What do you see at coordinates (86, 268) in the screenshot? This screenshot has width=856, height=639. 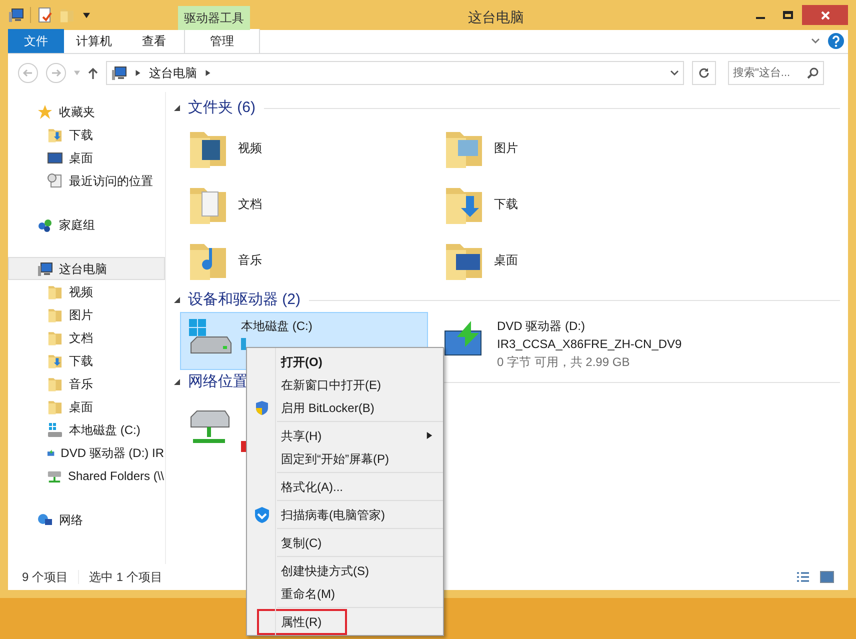 I see `sidebar-item: 这台电脑` at bounding box center [86, 268].